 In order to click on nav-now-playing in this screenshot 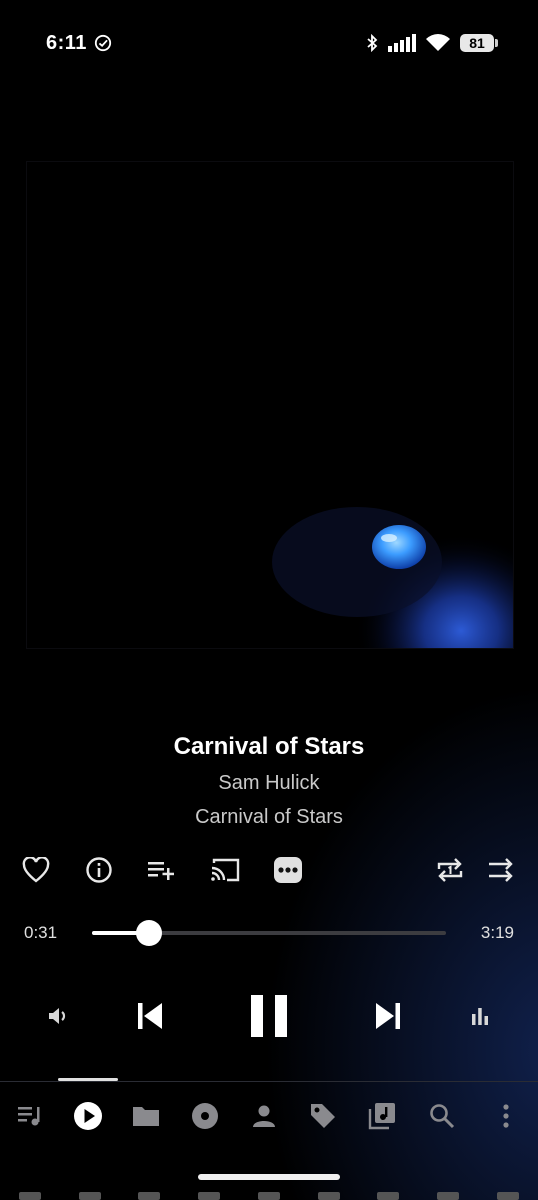, I will do `click(88, 1116)`.